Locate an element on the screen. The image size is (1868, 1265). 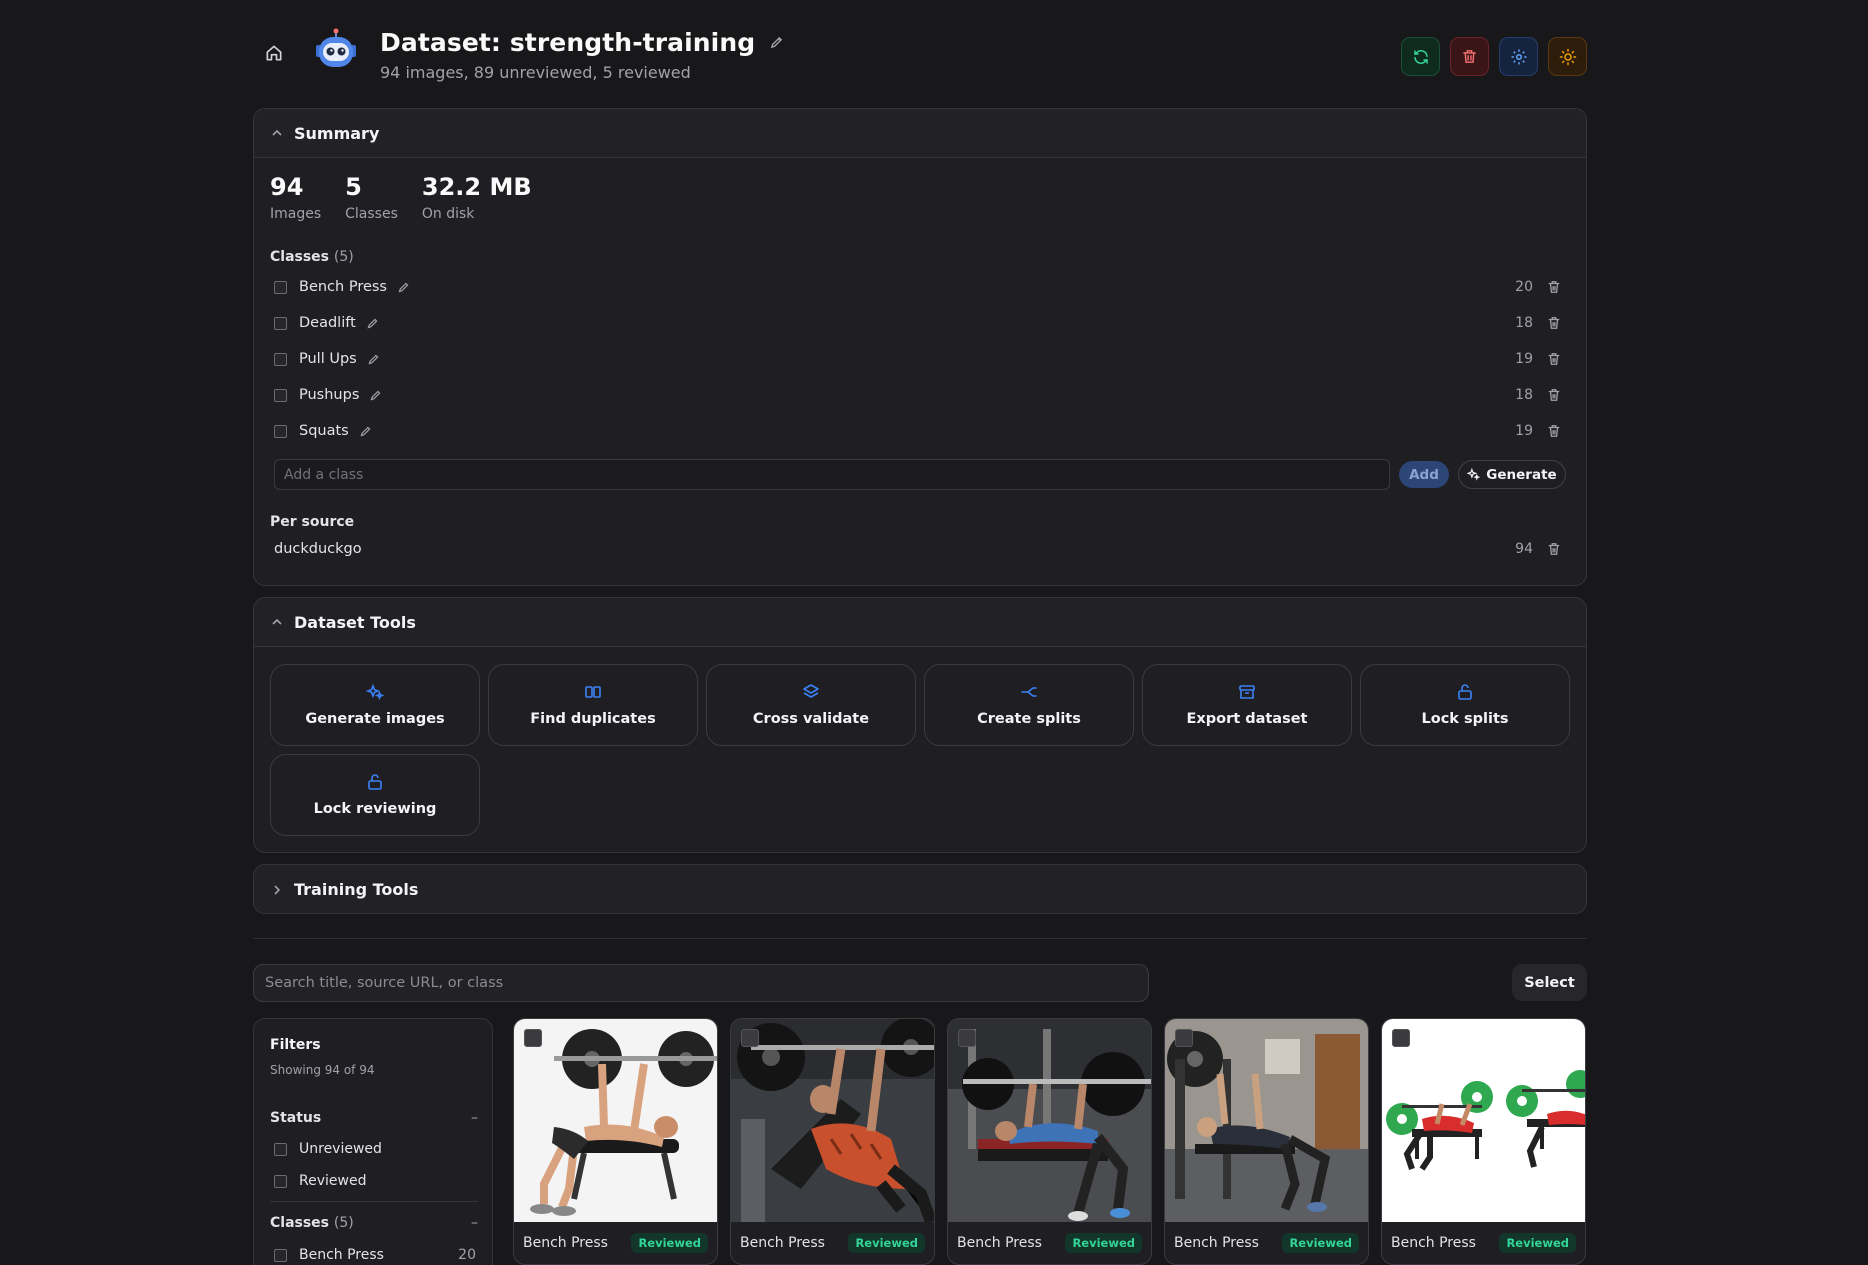
layers-icon is located at coordinates (811, 691).